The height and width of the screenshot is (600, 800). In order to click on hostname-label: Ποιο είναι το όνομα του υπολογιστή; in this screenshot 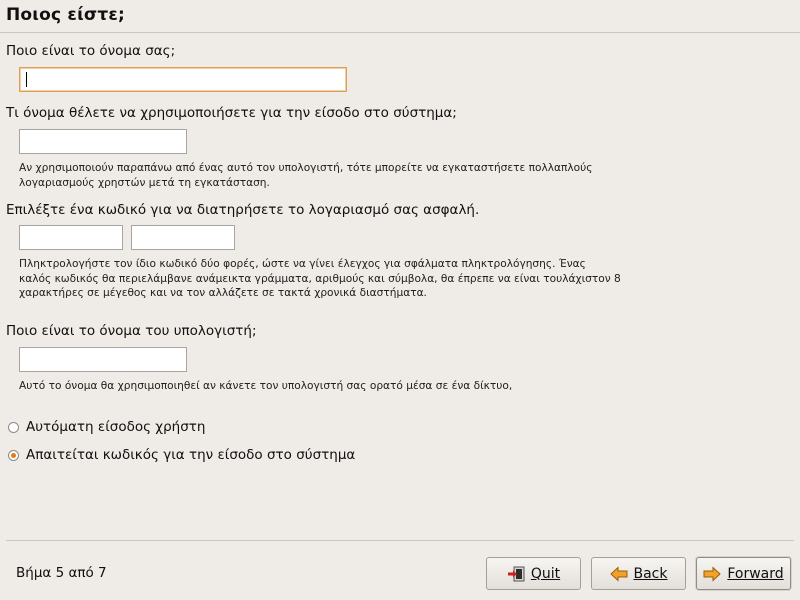, I will do `click(131, 331)`.